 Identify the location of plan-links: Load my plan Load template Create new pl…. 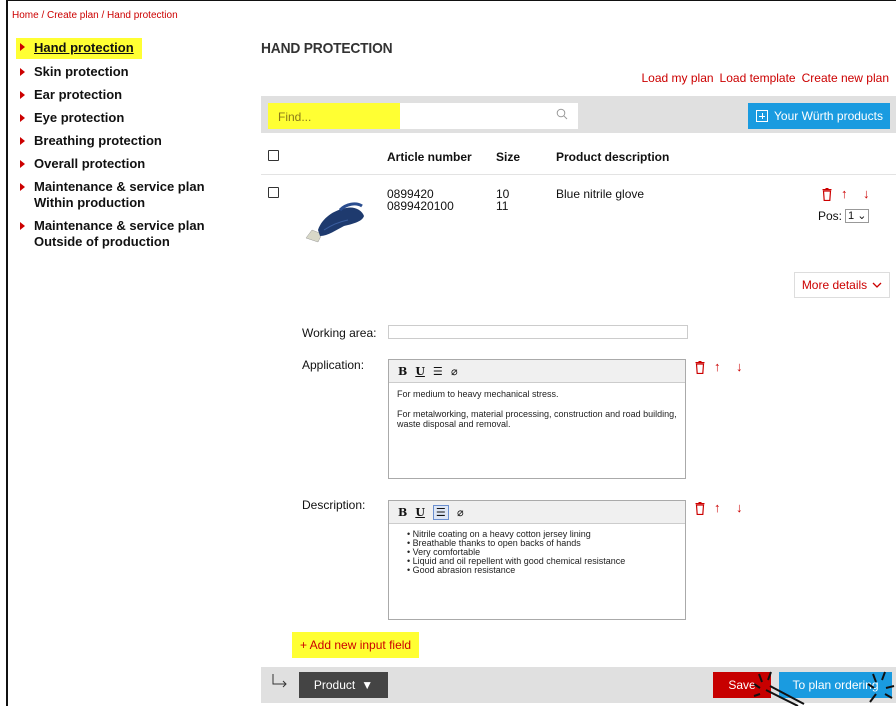
(766, 78).